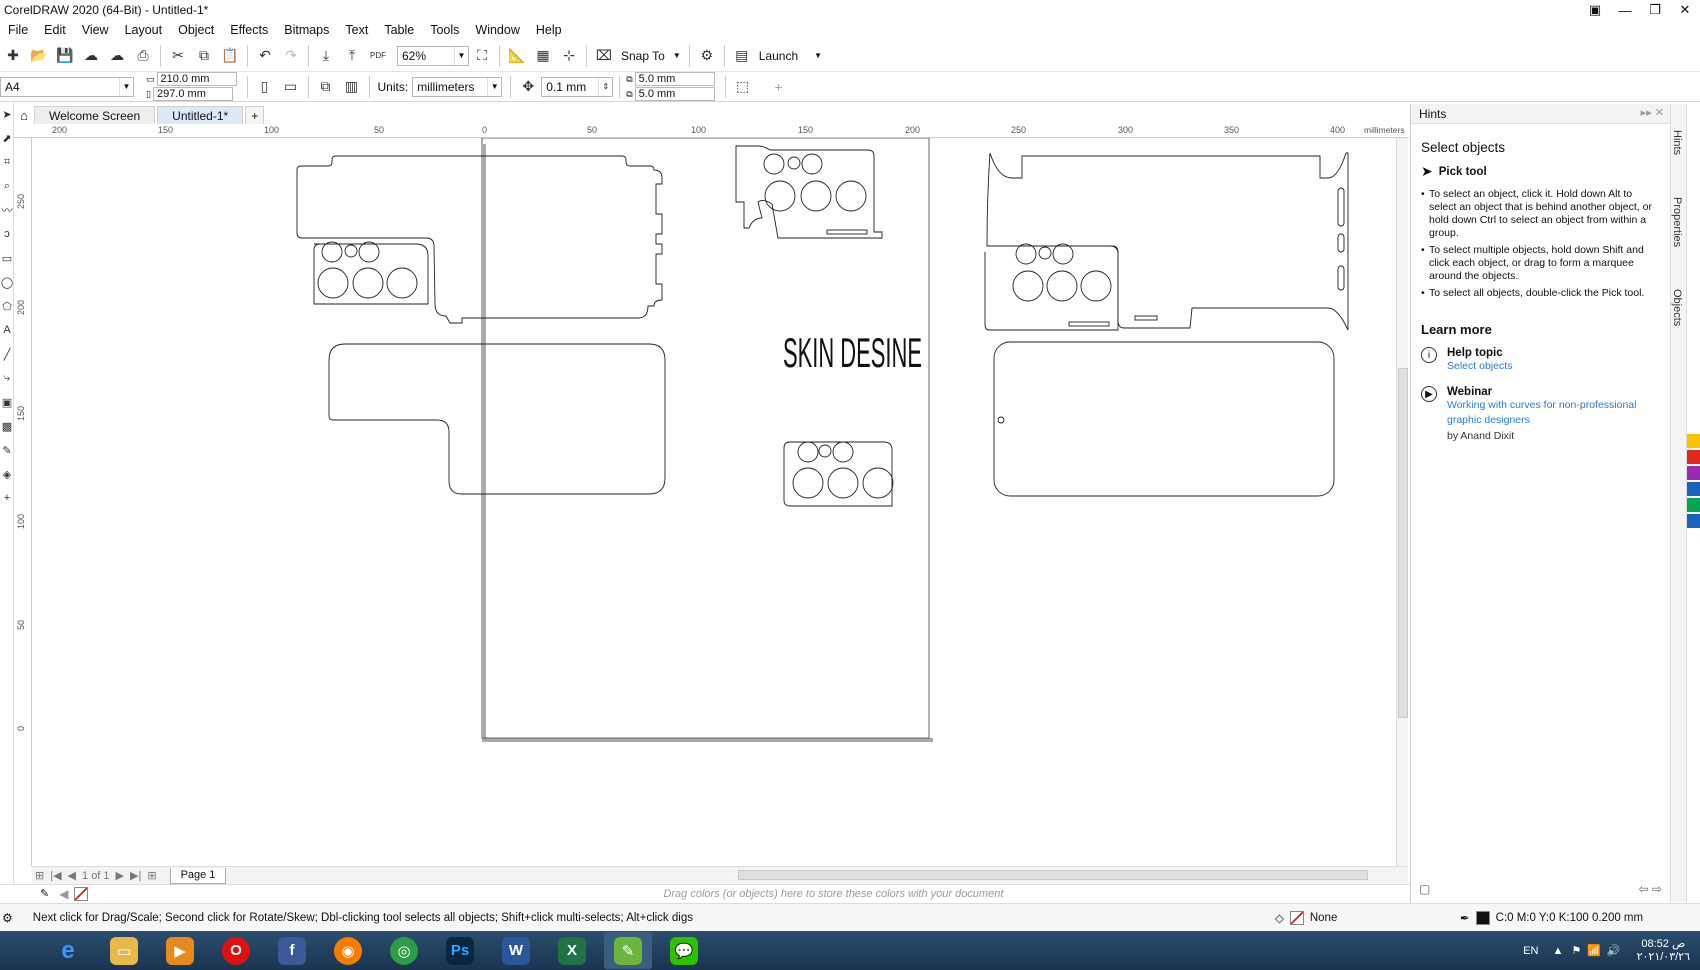  What do you see at coordinates (1576, 950) in the screenshot?
I see `flag-icon: ⚑` at bounding box center [1576, 950].